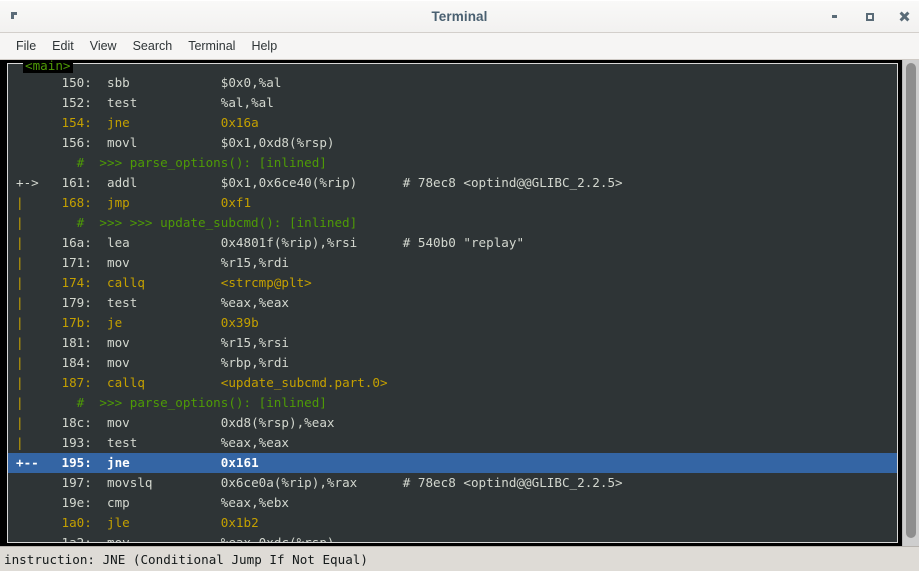 Image resolution: width=919 pixels, height=571 pixels. I want to click on disassembly-row: | # >>> >>> update_subcmd(): [inlined], so click(452, 223).